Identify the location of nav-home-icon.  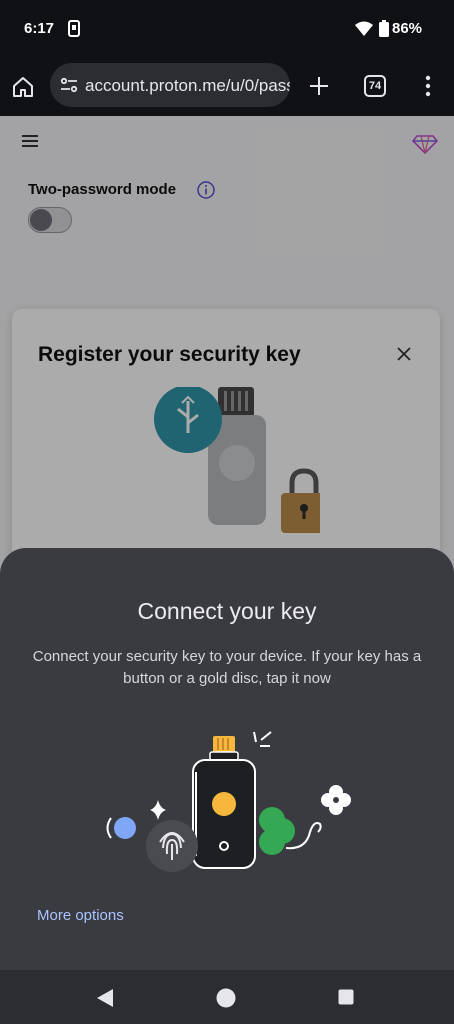
(226, 998).